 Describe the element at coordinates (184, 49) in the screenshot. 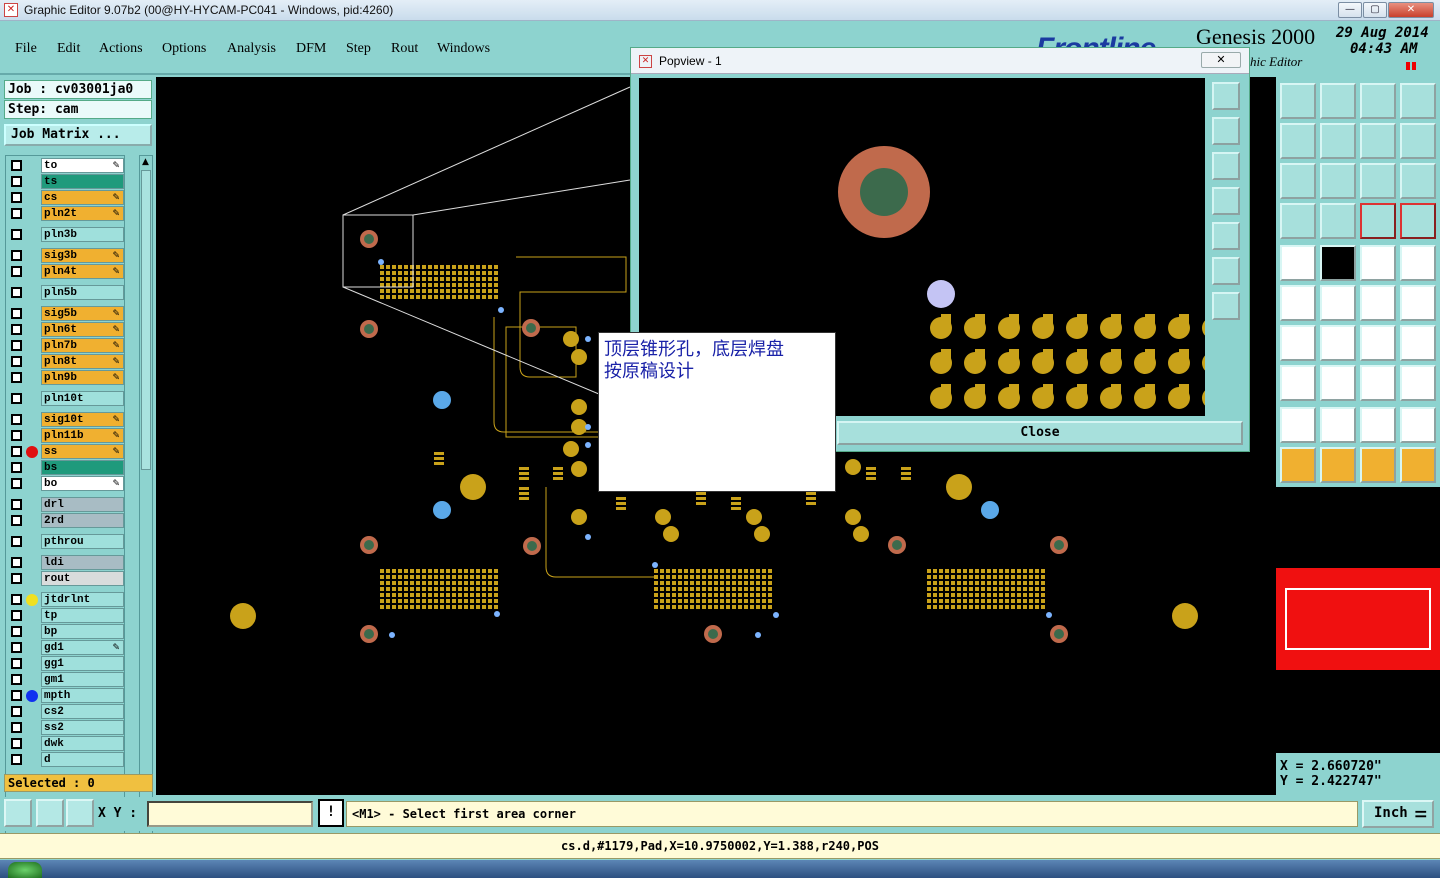

I see `menu-options: Options` at that location.